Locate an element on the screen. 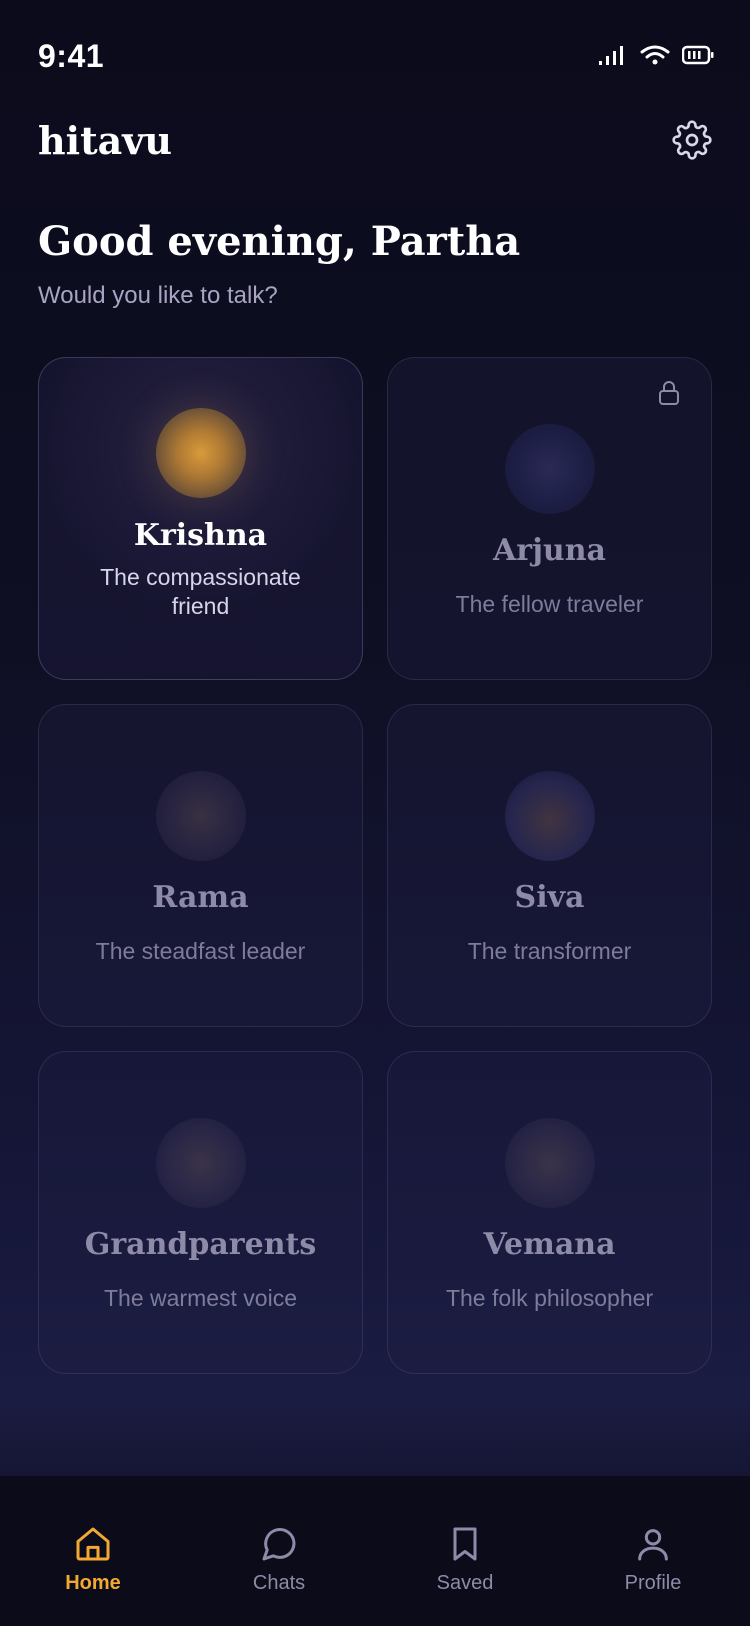 The height and width of the screenshot is (1626, 750). signal-icon is located at coordinates (611, 55).